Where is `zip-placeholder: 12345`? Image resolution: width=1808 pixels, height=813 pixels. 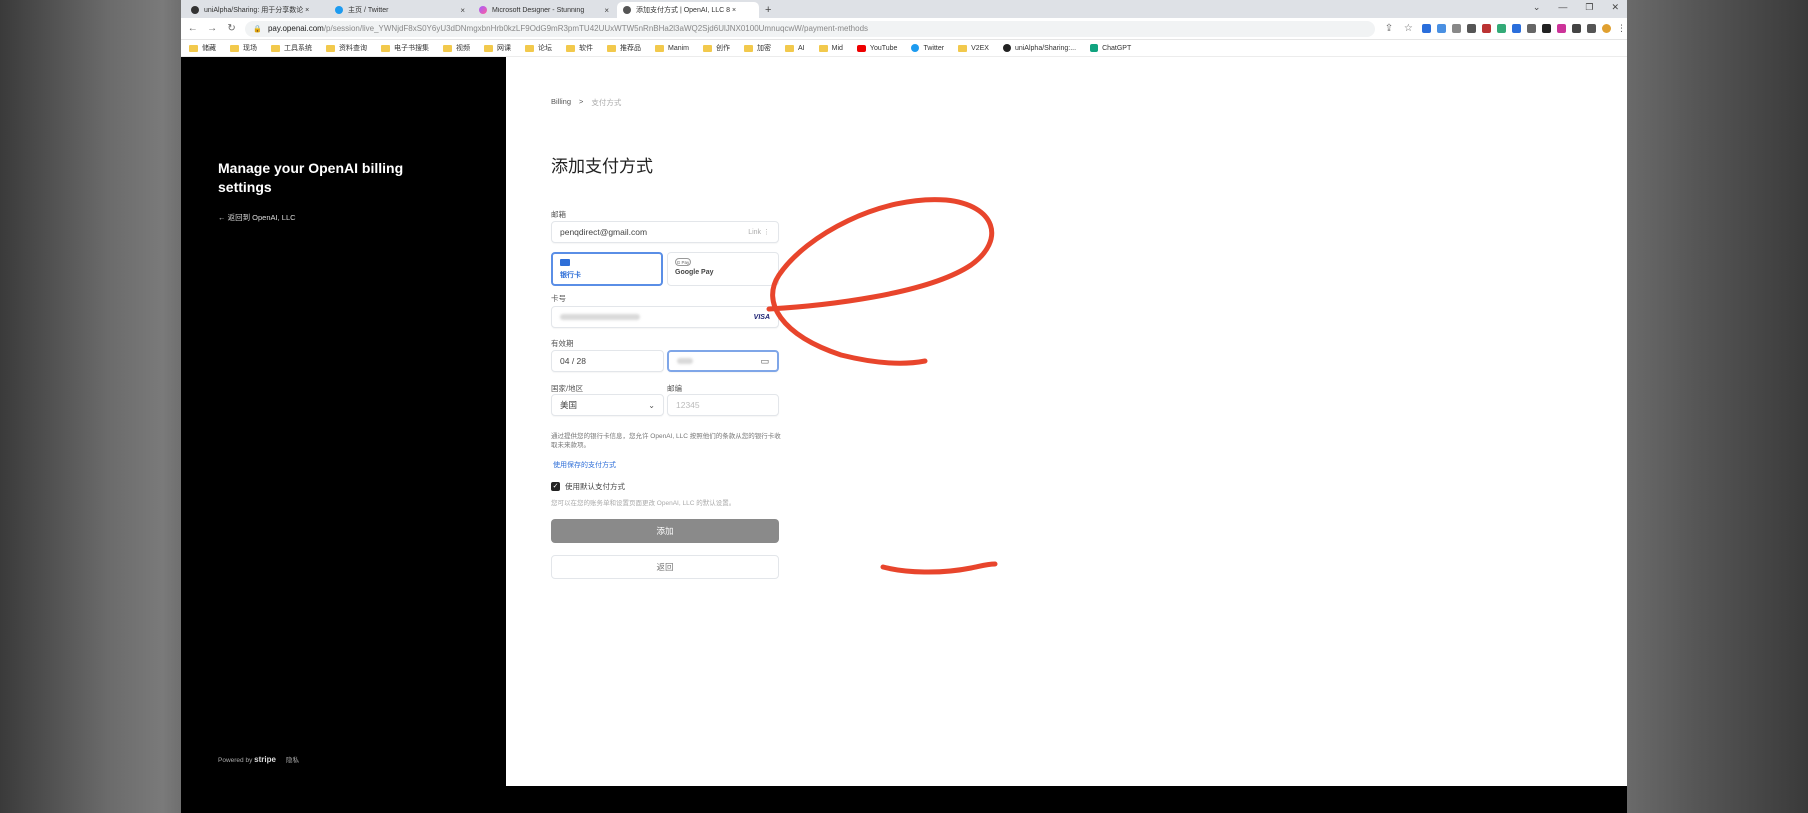
zip-placeholder: 12345 is located at coordinates (688, 405).